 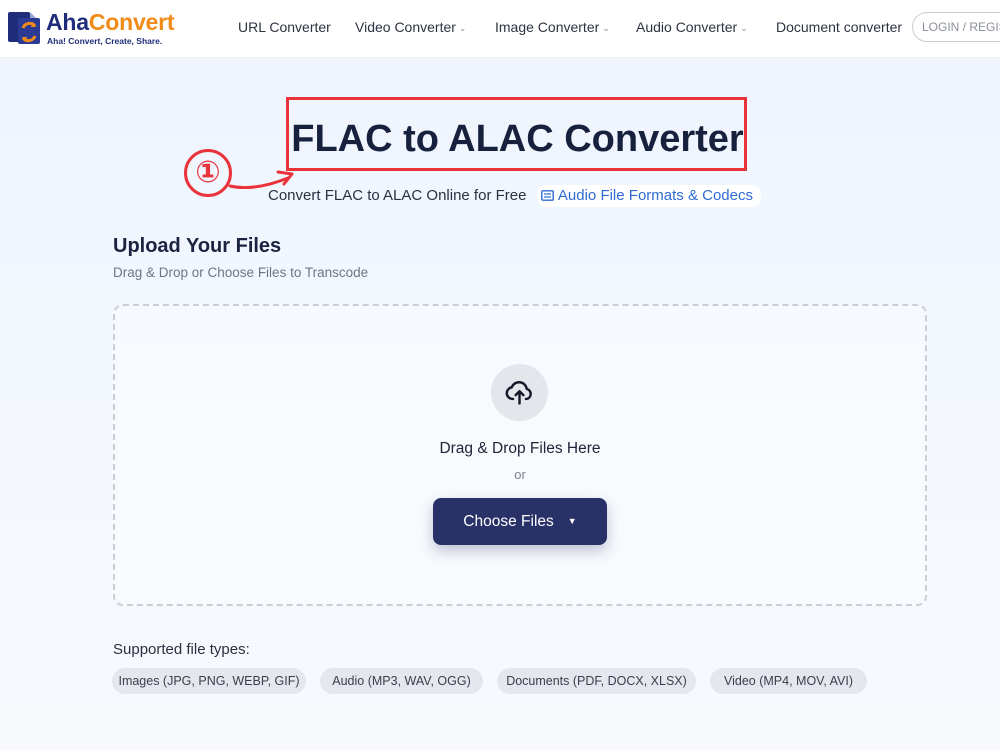 I want to click on file-type-chip-video: Video (MP4, MOV, AVI), so click(x=788, y=681).